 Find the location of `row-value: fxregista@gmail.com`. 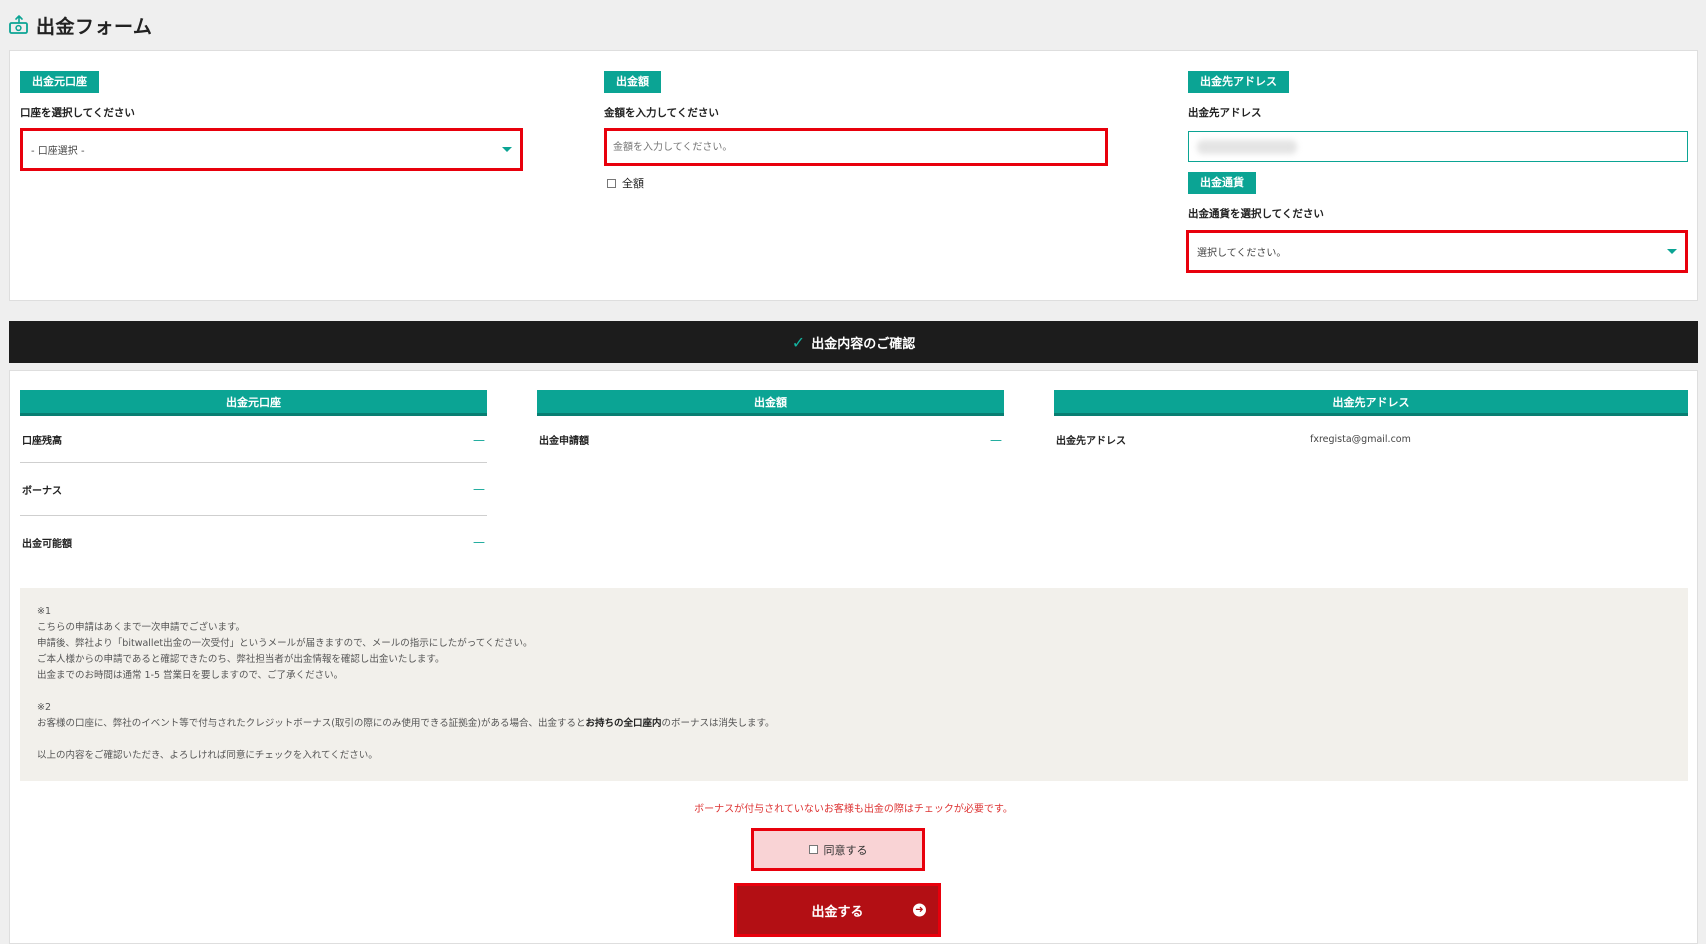

row-value: fxregista@gmail.com is located at coordinates (1360, 439).